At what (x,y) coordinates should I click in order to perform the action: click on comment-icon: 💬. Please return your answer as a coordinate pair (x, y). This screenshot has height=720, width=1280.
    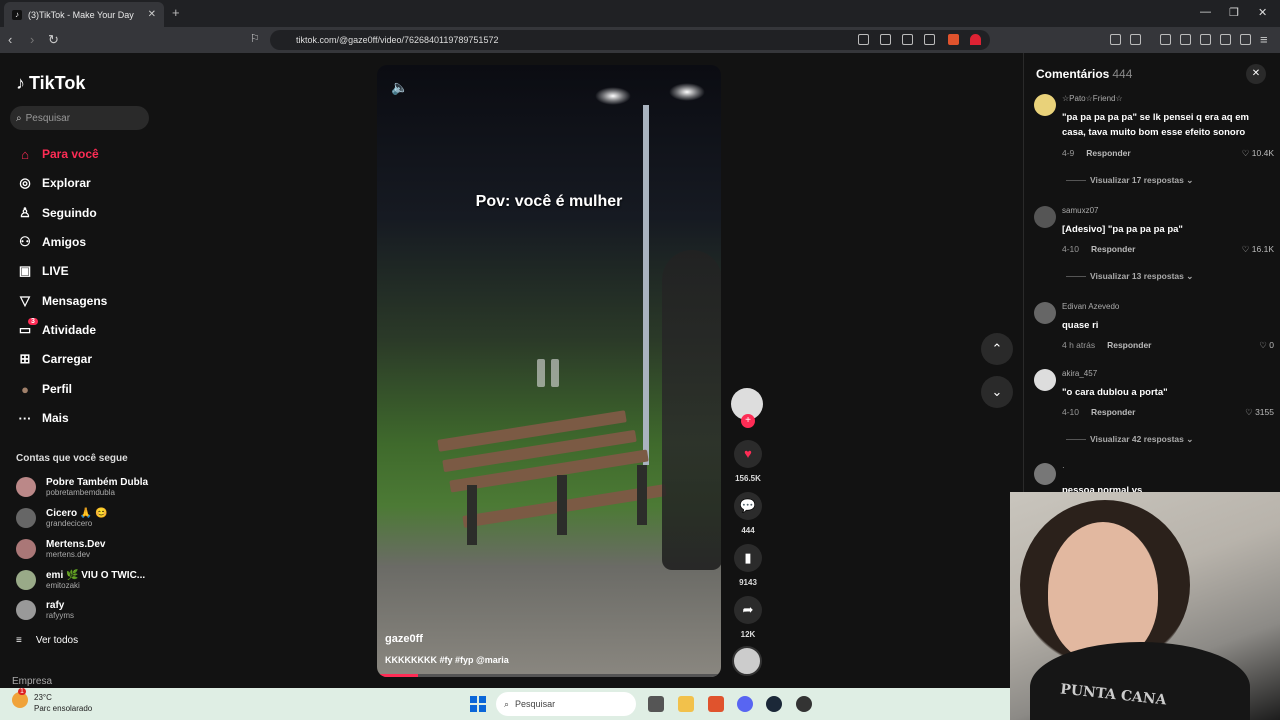
    Looking at the image, I should click on (748, 506).